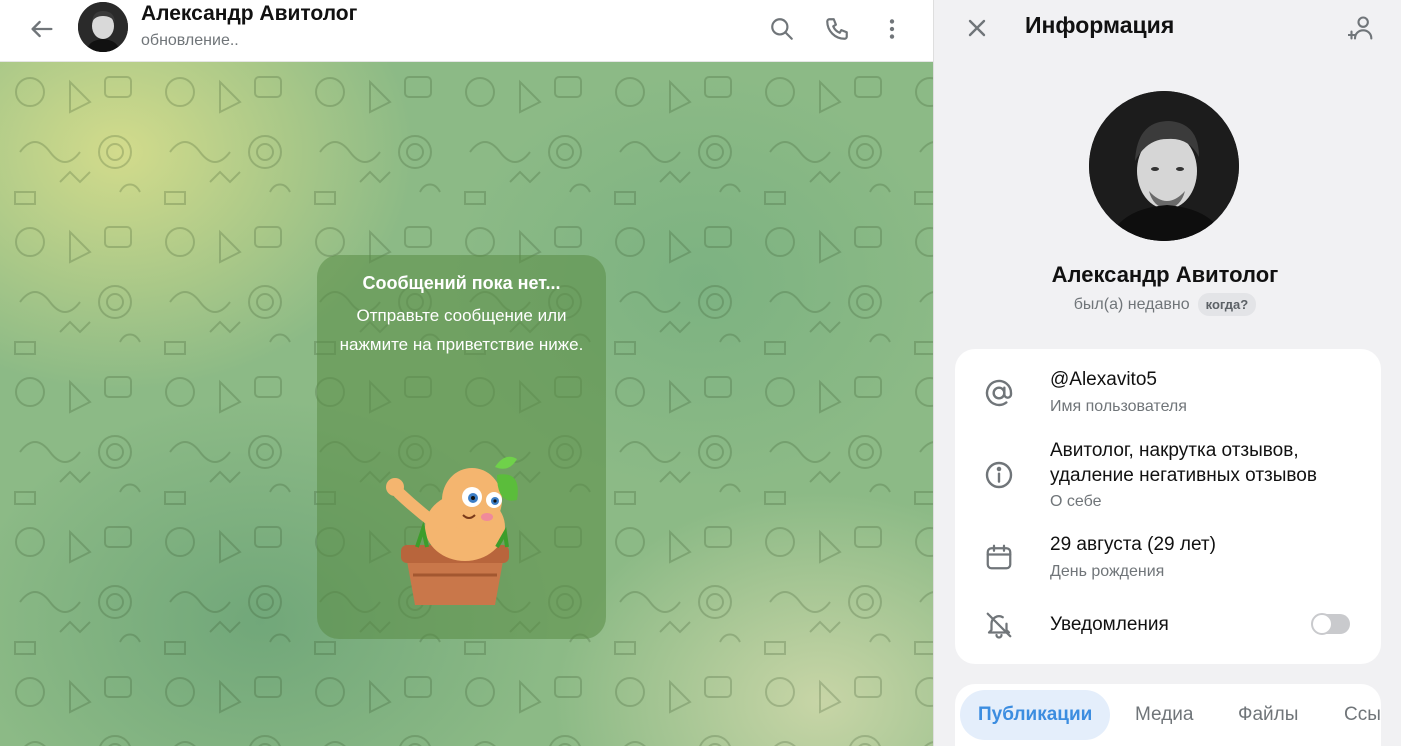 The height and width of the screenshot is (746, 1401). Describe the element at coordinates (1322, 624) in the screenshot. I see `toggle-knob` at that location.